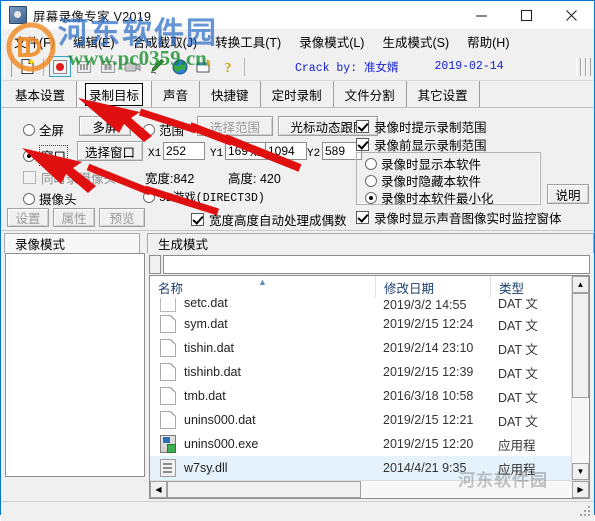 The height and width of the screenshot is (521, 595). I want to click on properties-label: 属性, so click(74, 219).